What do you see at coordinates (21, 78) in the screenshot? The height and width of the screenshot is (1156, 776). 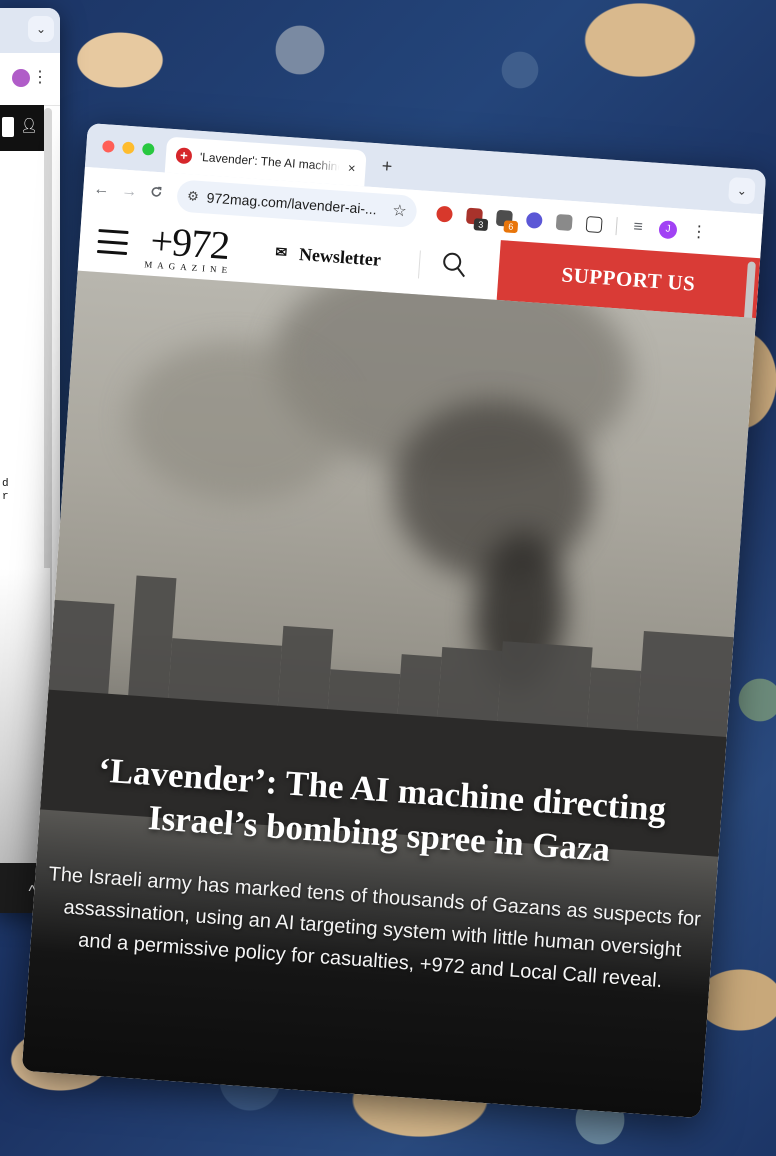 I see `profile-avatar` at bounding box center [21, 78].